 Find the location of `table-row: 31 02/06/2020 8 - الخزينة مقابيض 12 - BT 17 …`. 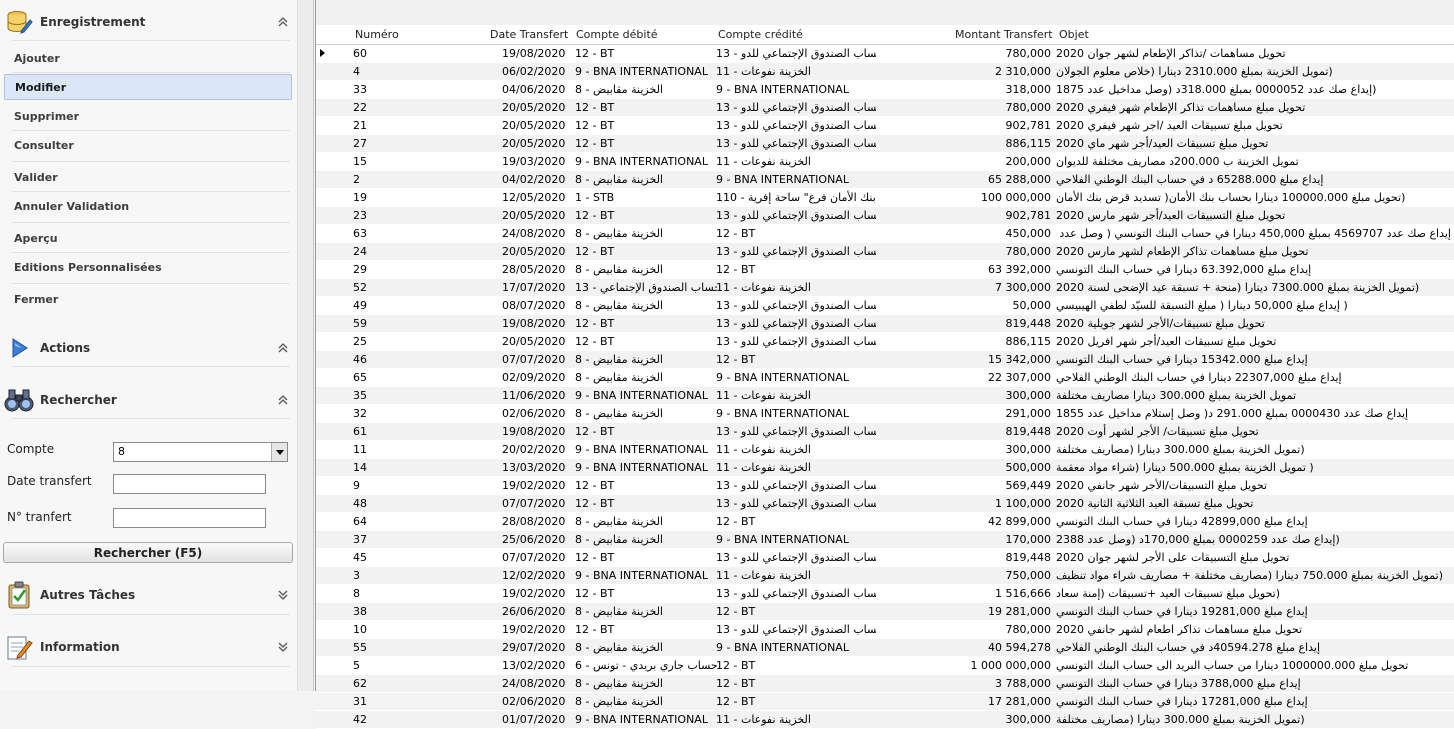

table-row: 31 02/06/2020 8 - الخزينة مقابيض 12 - BT 17 … is located at coordinates (885, 702).